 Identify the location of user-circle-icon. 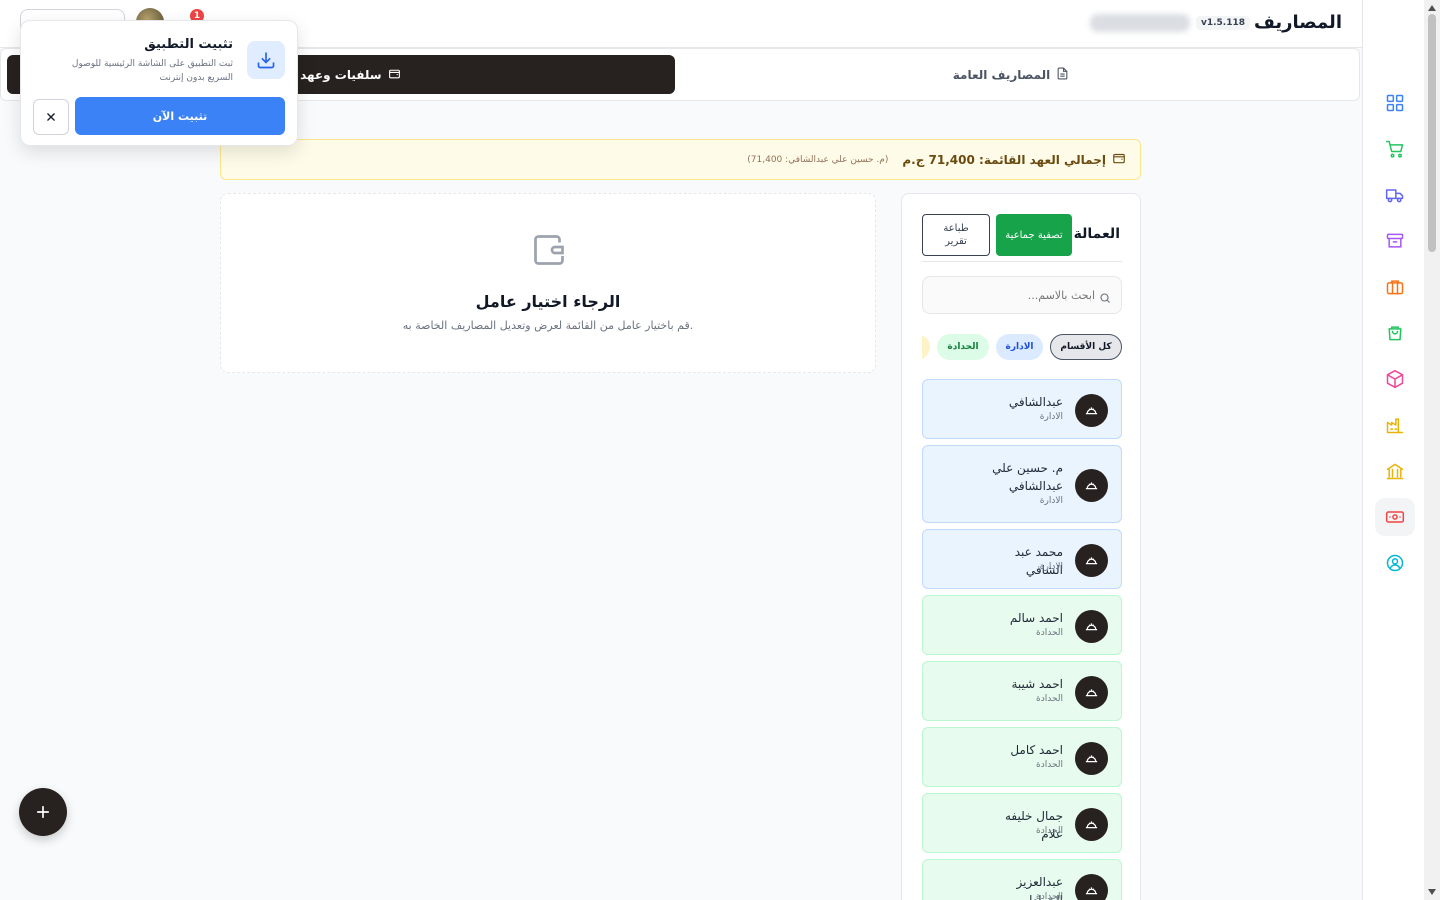
(1395, 563).